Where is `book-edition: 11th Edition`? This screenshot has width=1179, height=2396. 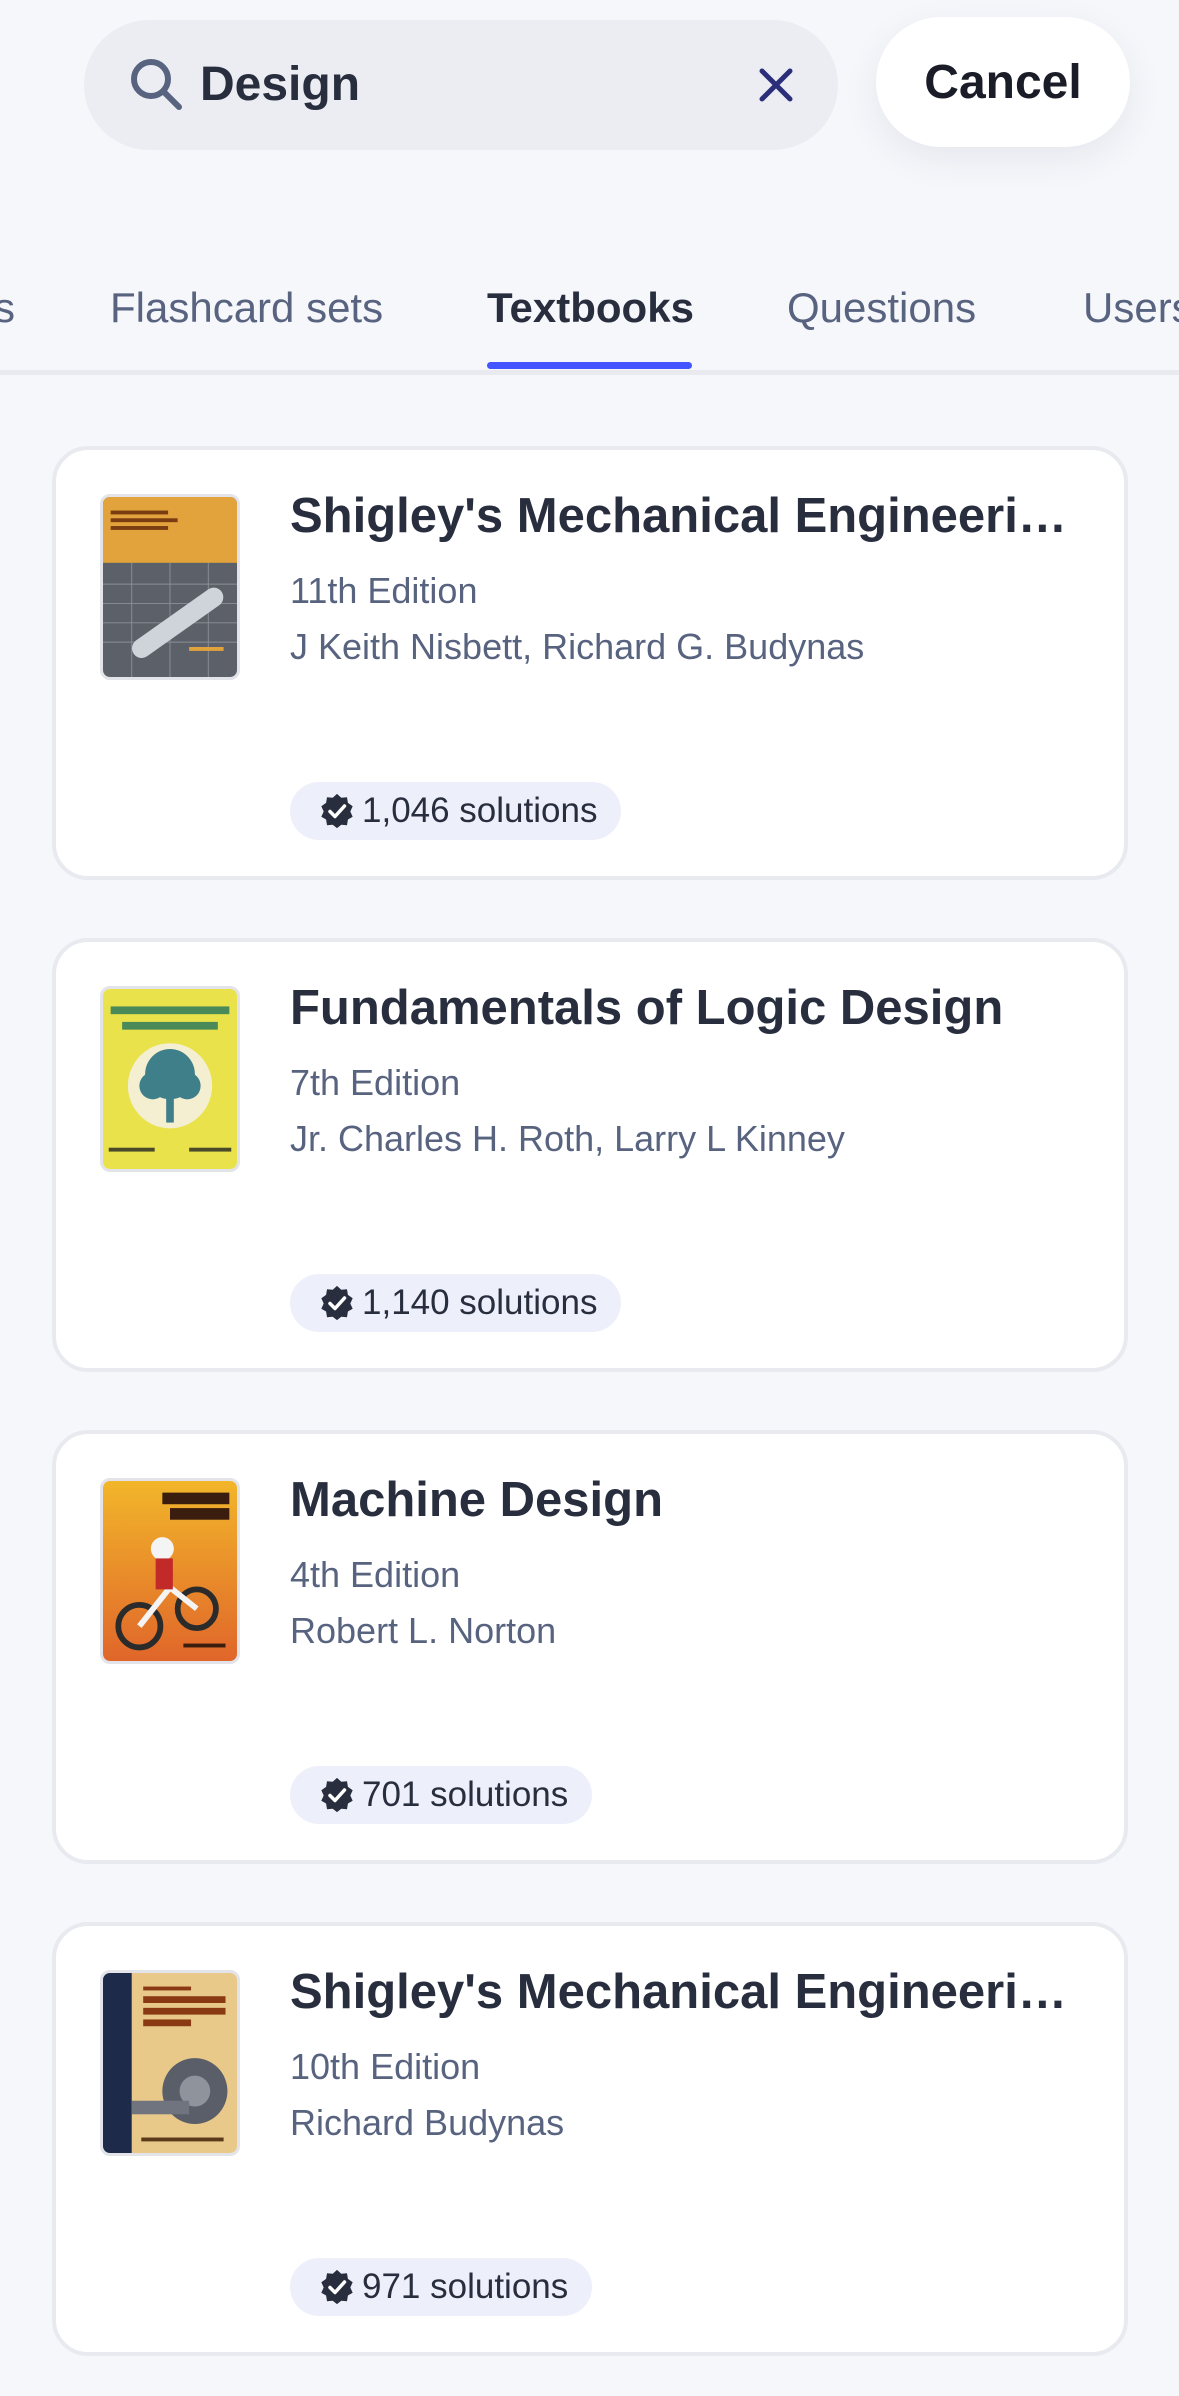
book-edition: 11th Edition is located at coordinates (384, 590).